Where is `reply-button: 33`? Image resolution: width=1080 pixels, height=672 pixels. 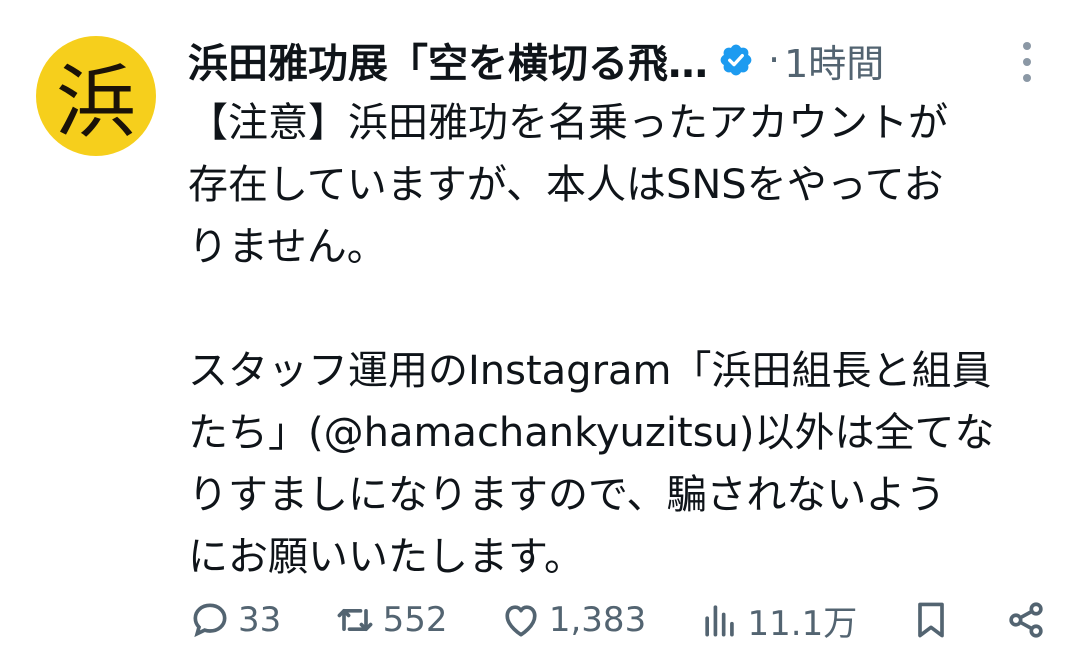 reply-button: 33 is located at coordinates (234, 620).